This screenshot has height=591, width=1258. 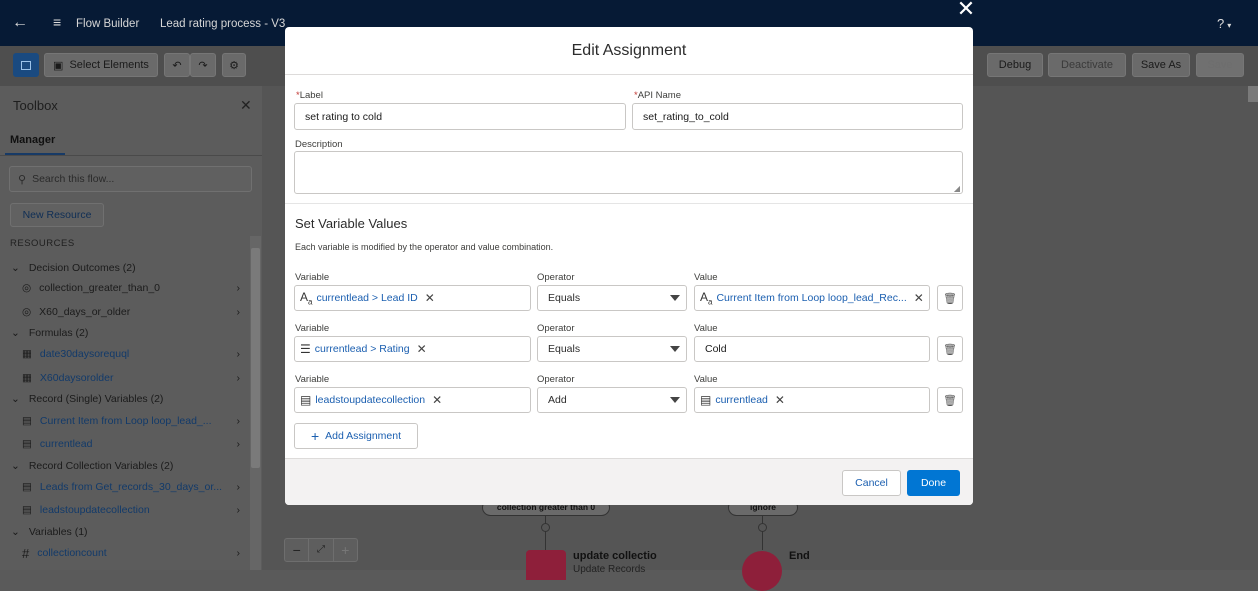 I want to click on save-as-button: Save As, so click(x=1161, y=65).